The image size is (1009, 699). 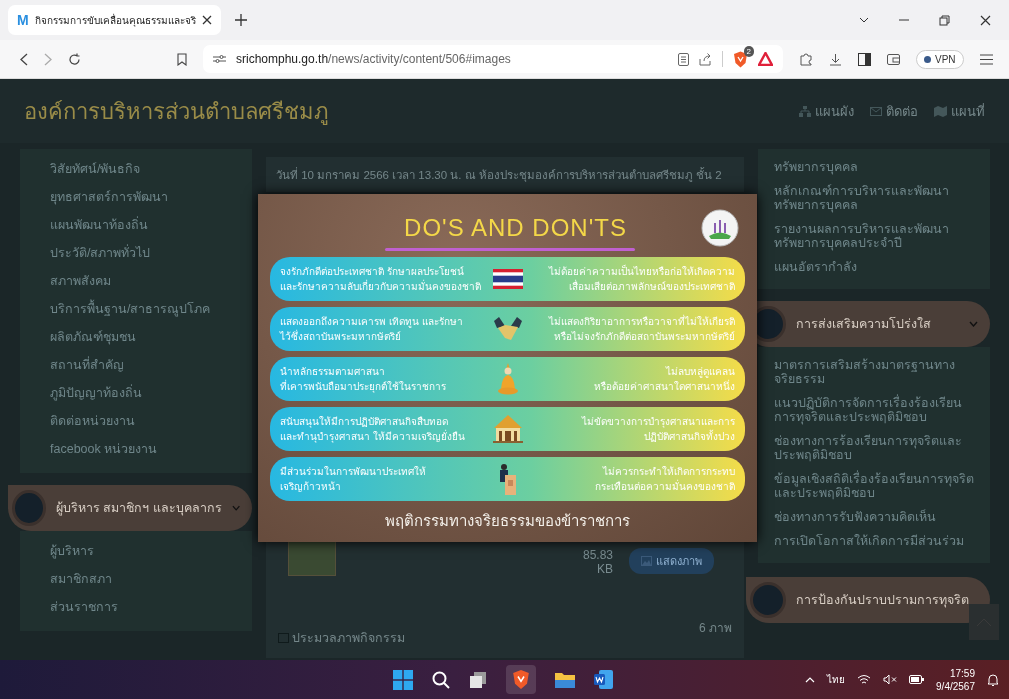 I want to click on section-title: การส่งเสริมความโปร่งใส, so click(x=864, y=324).